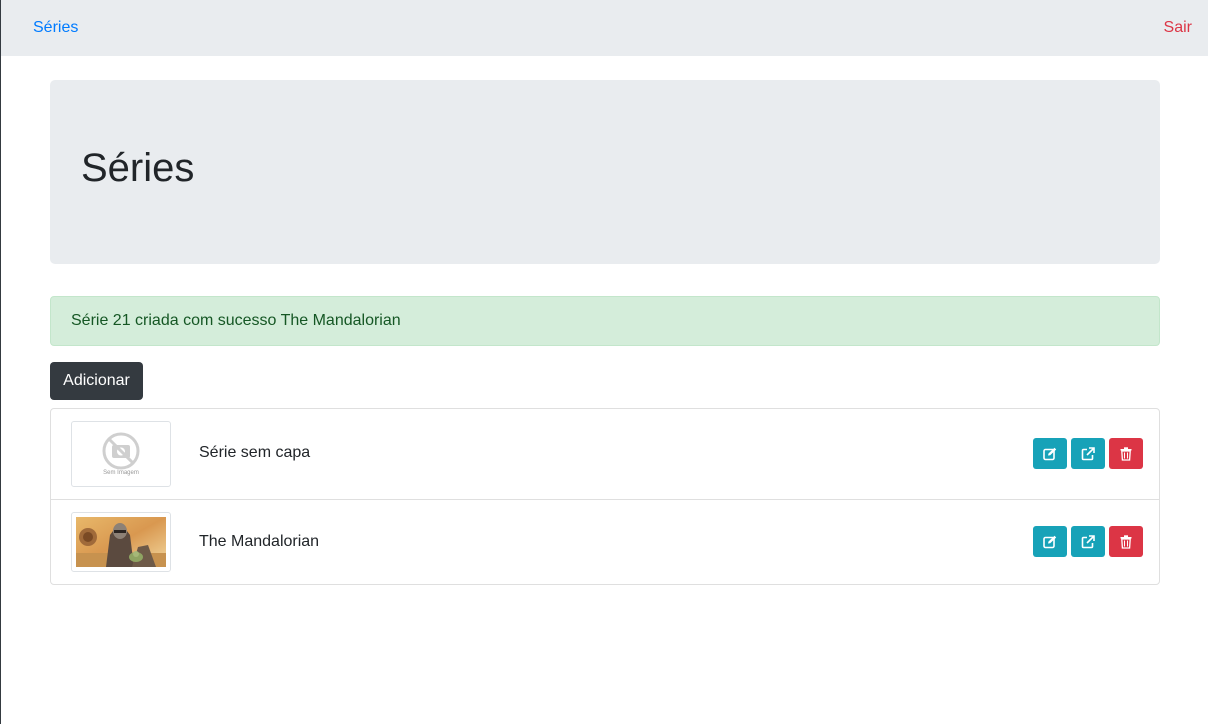 Image resolution: width=1208 pixels, height=724 pixels. Describe the element at coordinates (0, 362) in the screenshot. I see `window-edge` at that location.